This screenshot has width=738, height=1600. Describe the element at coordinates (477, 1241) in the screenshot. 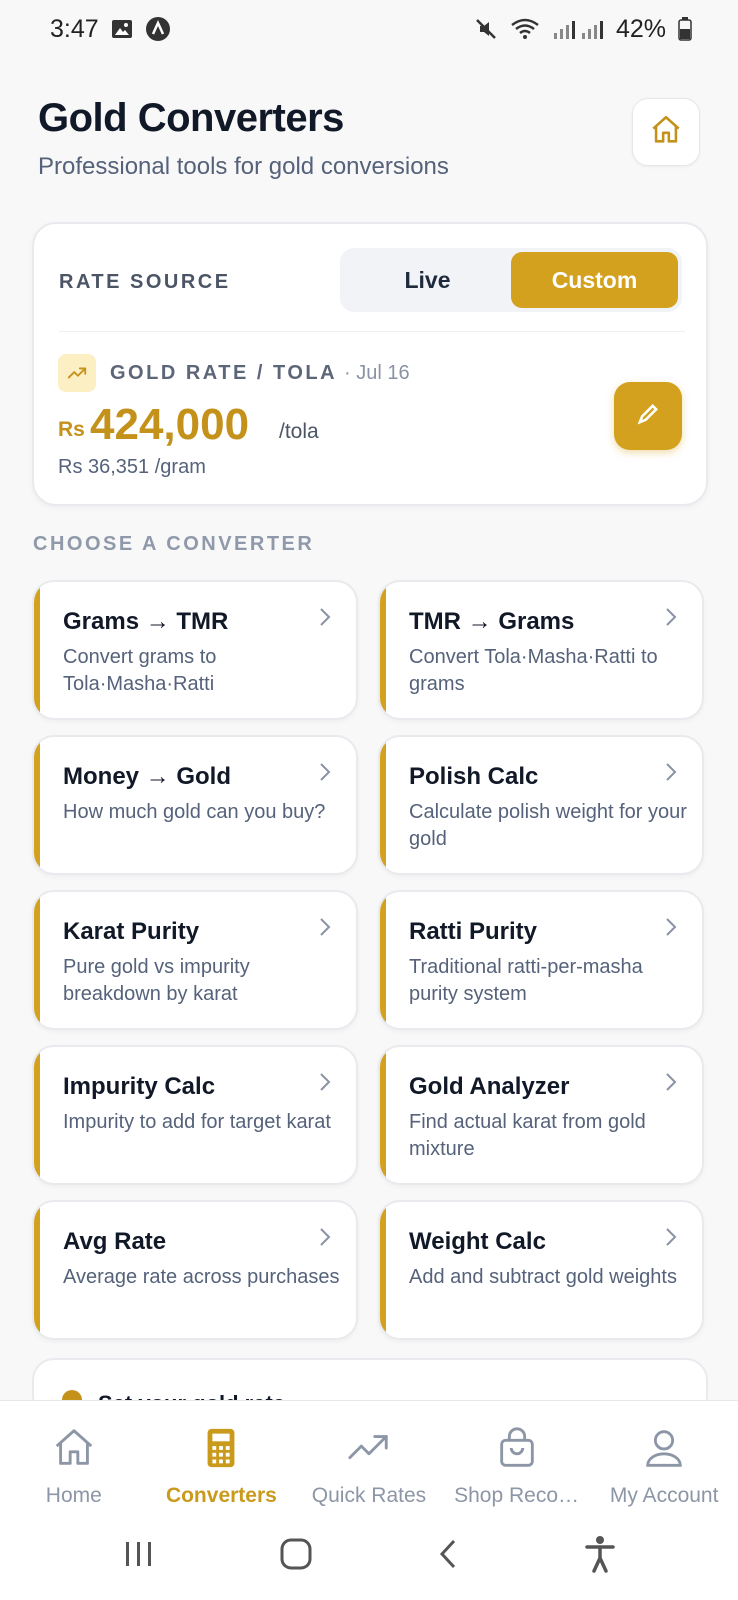

I see `converter-title: Weight Calc` at that location.